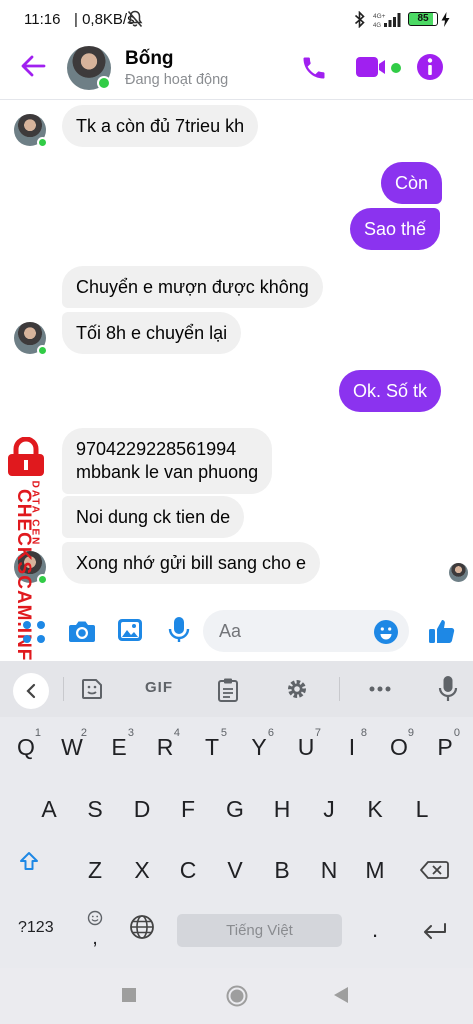 This screenshot has height=1024, width=473. What do you see at coordinates (422, 809) in the screenshot?
I see `key-l: L` at bounding box center [422, 809].